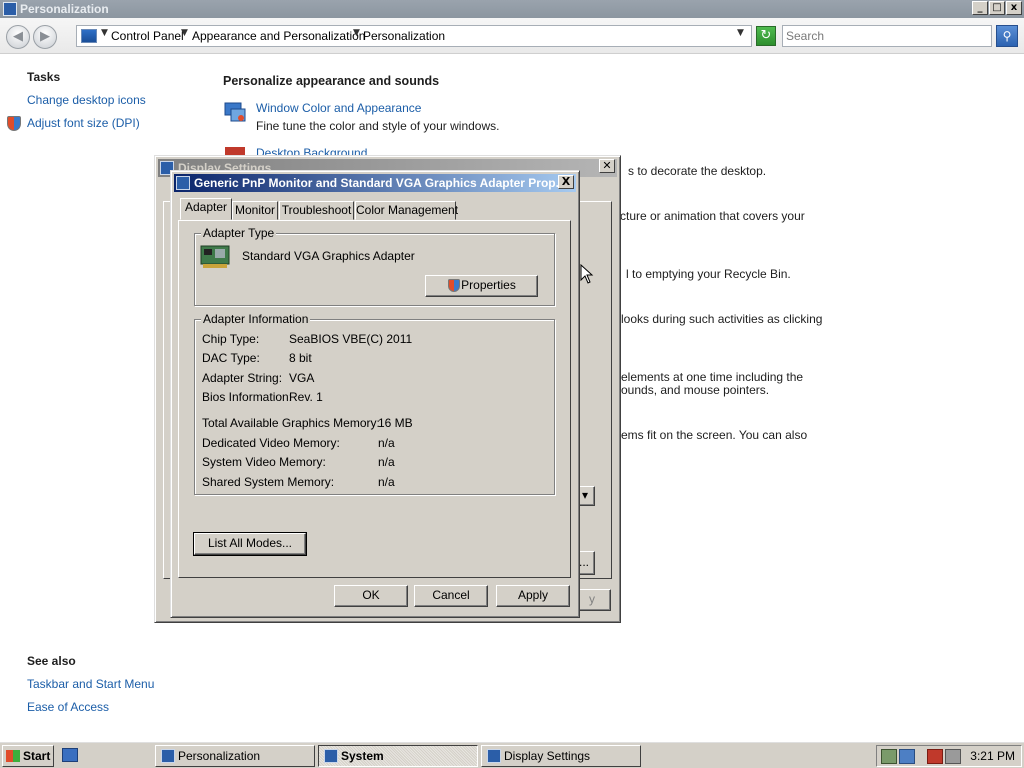 Image resolution: width=1024 pixels, height=768 pixels. I want to click on adjust-font-size-link: Adjust font size (DPI), so click(83, 123).